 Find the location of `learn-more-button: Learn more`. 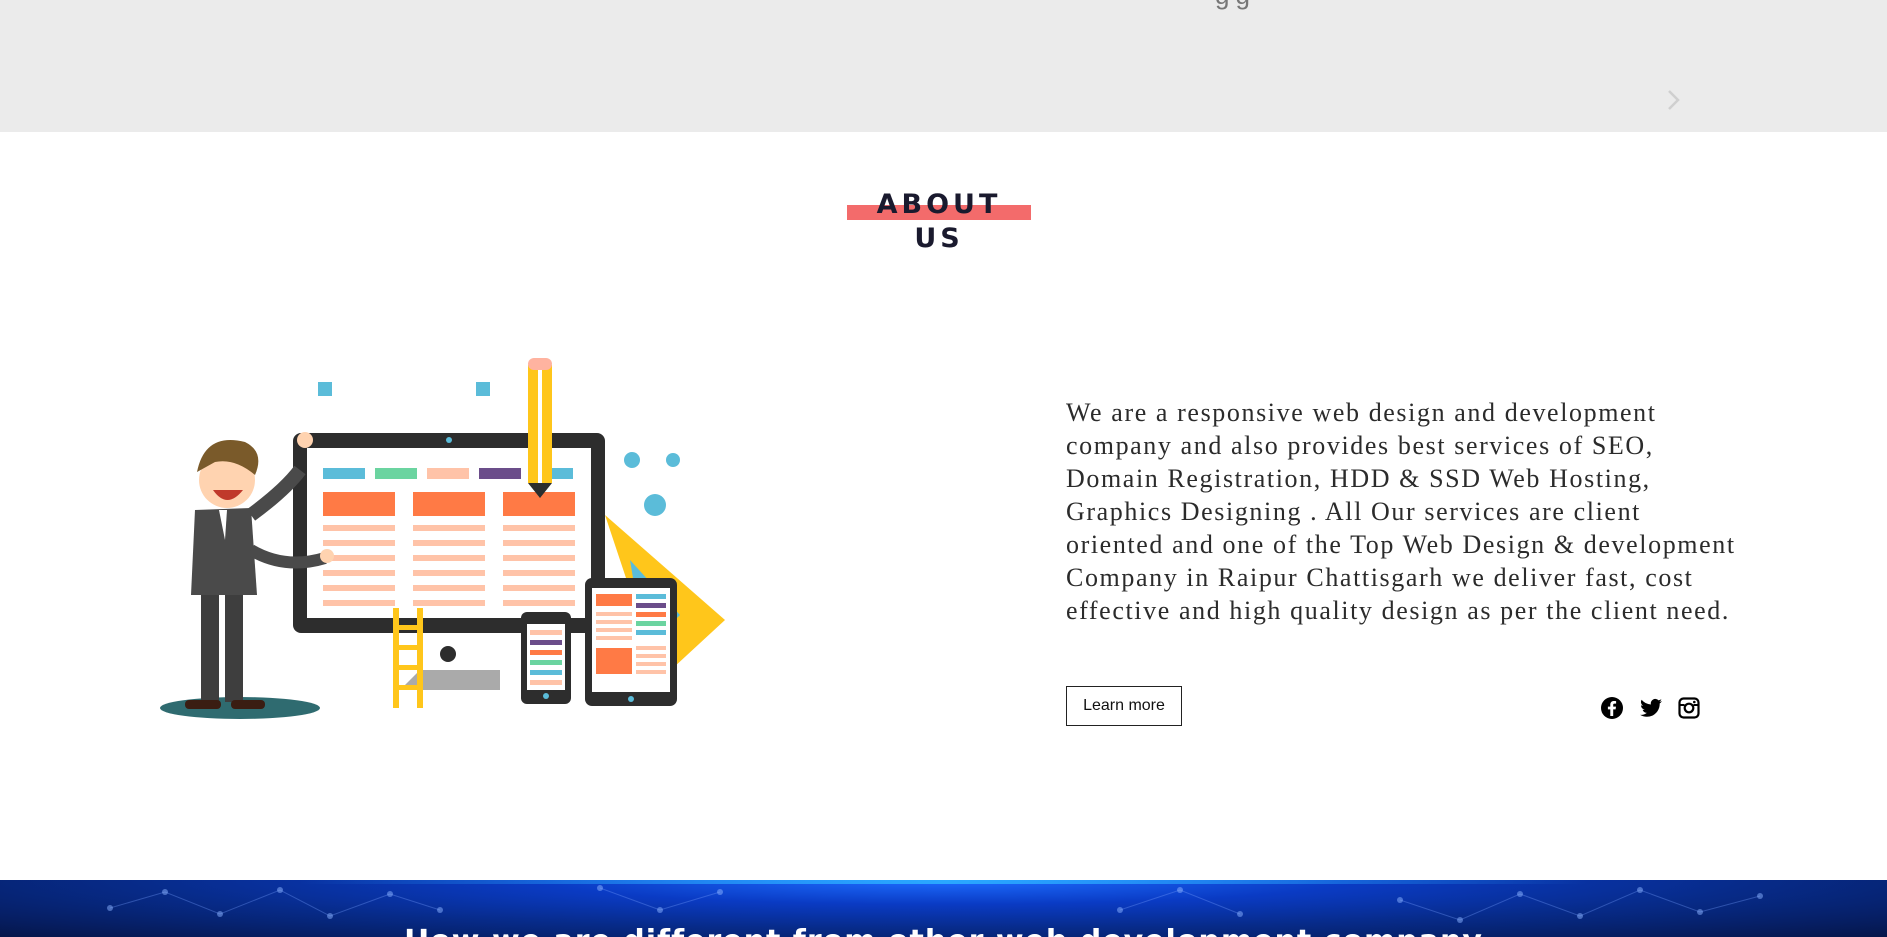

learn-more-button: Learn more is located at coordinates (1124, 706).